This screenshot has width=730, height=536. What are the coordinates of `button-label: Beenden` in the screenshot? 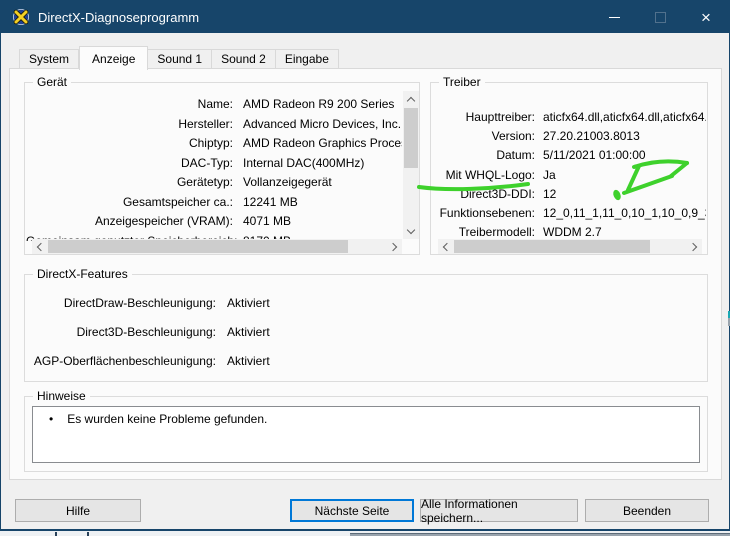 It's located at (647, 510).